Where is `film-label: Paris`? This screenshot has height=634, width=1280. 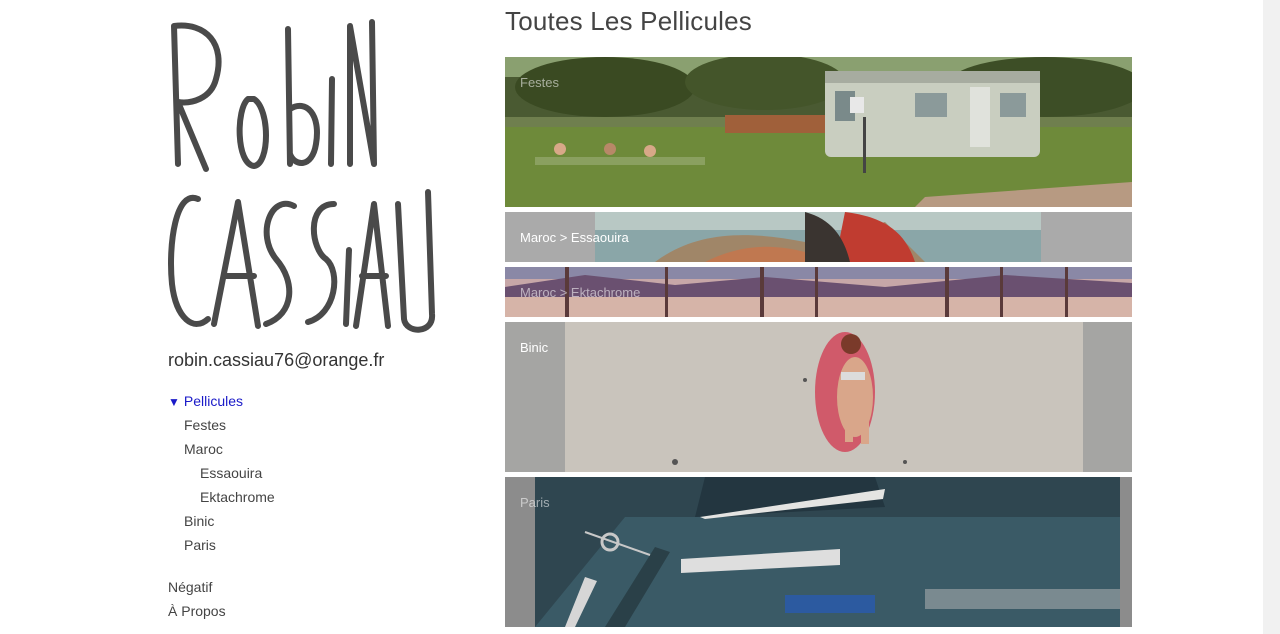
film-label: Paris is located at coordinates (535, 502).